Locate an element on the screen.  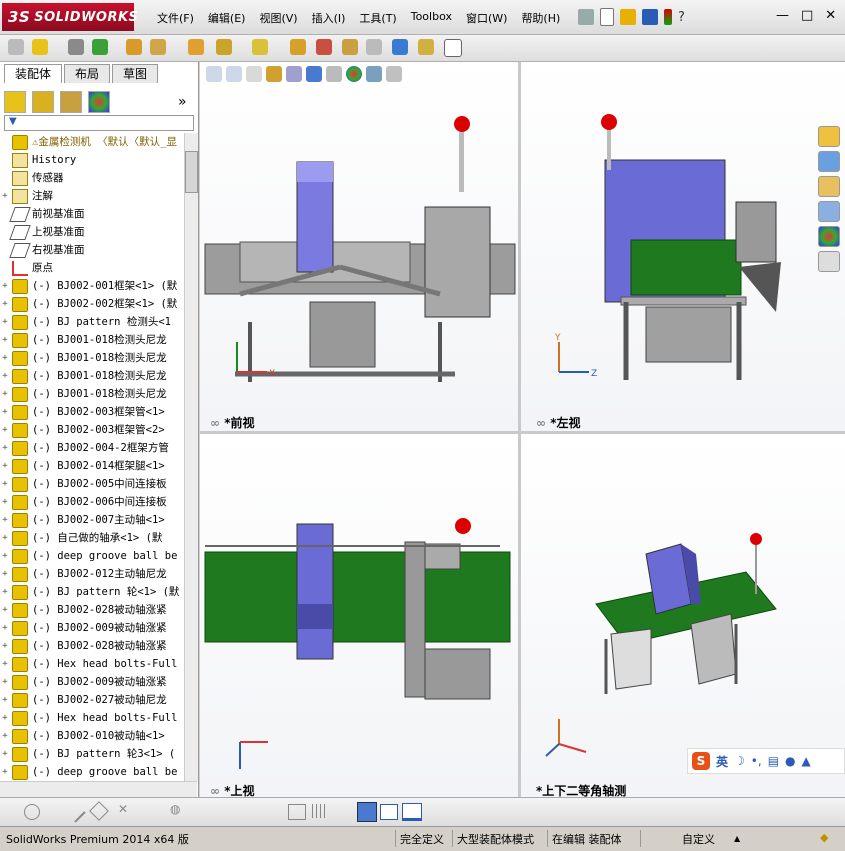
section-view-icon is located at coordinates (274, 74).